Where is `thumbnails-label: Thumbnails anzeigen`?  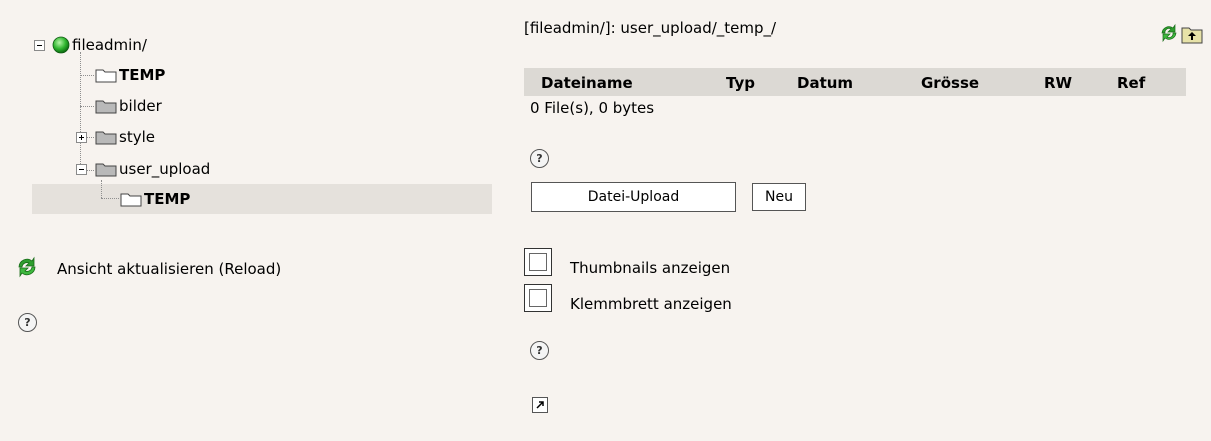
thumbnails-label: Thumbnails anzeigen is located at coordinates (650, 268).